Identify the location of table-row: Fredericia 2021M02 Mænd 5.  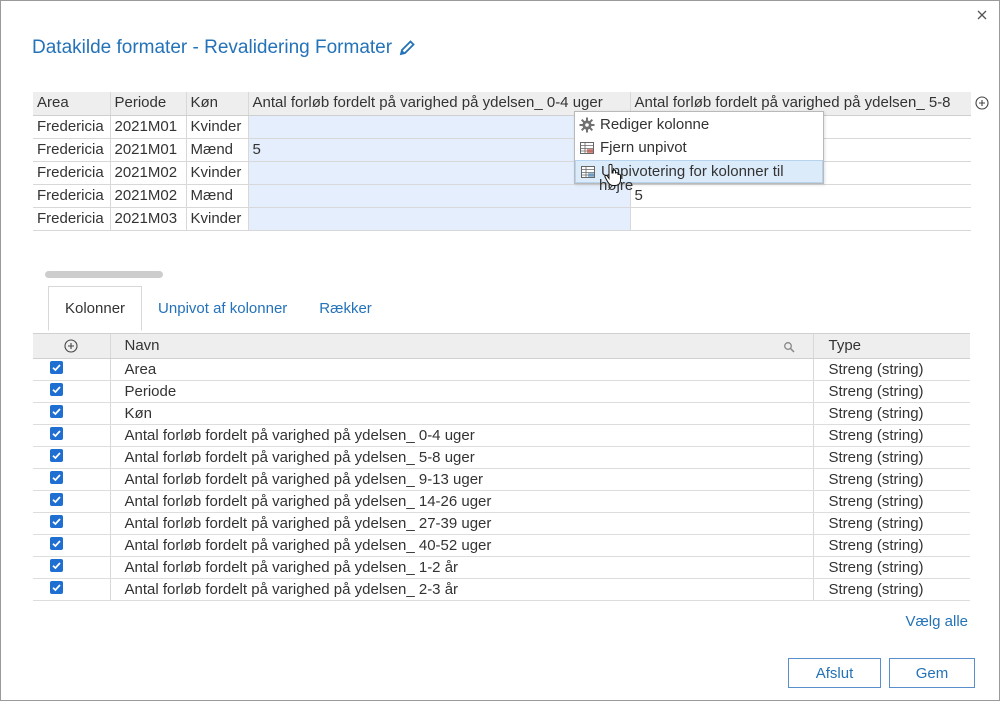
(502, 196).